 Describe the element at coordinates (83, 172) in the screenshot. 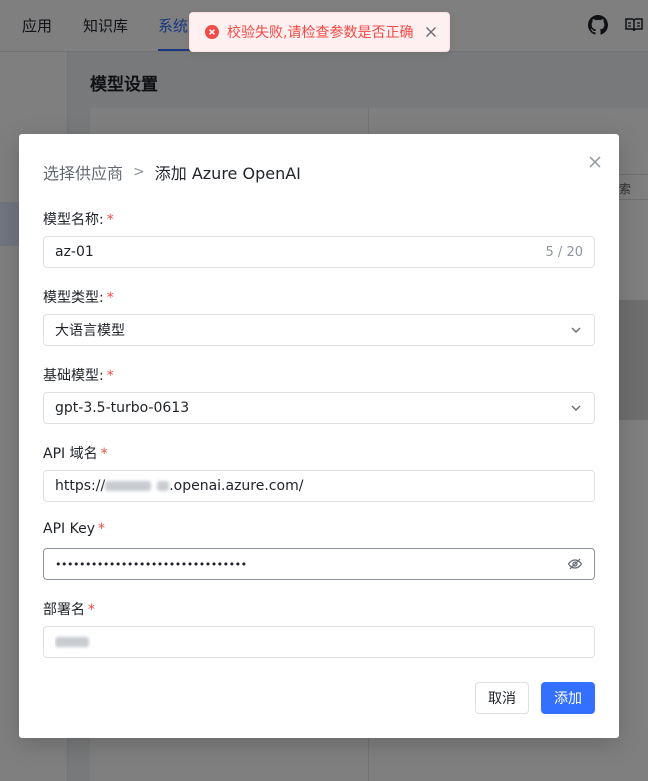

I see `breadcrumb-select-provider: 选择供应商` at that location.